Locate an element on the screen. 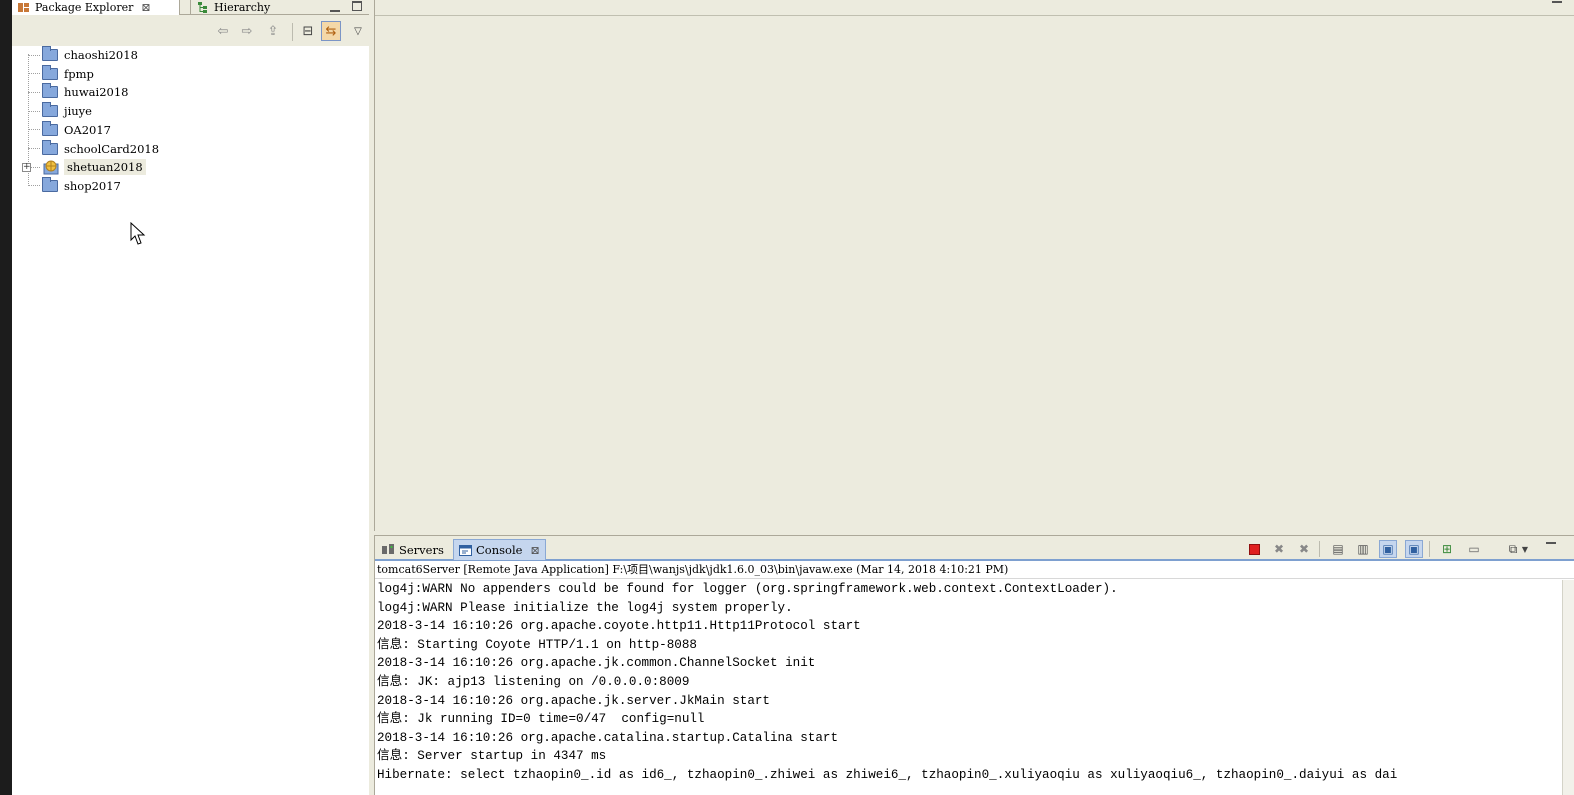 The height and width of the screenshot is (795, 1574). up-folder-icon: ⇪ is located at coordinates (273, 31).